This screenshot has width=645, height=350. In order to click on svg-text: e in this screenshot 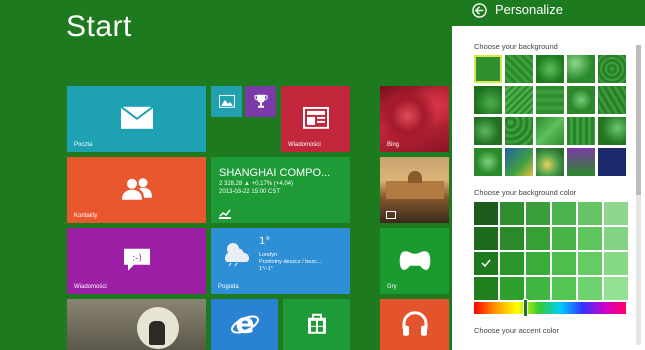, I will do `click(244, 323)`.